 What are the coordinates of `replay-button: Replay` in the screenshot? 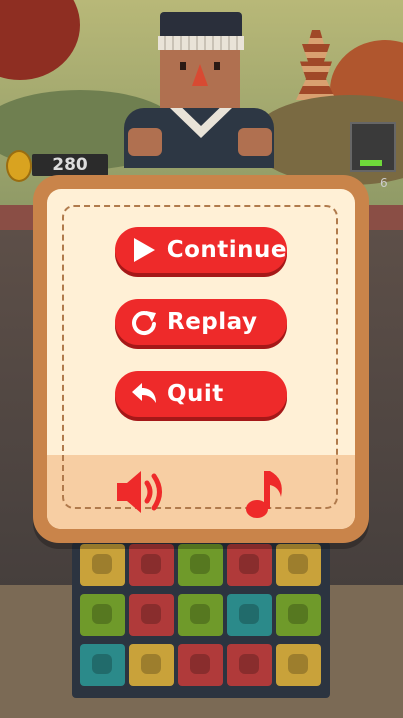 It's located at (201, 322).